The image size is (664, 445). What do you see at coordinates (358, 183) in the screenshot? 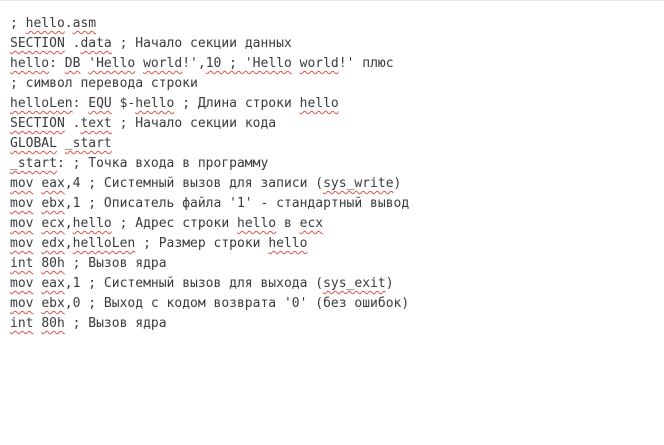
I see `spellcheck-flagged-word: sys_write` at bounding box center [358, 183].